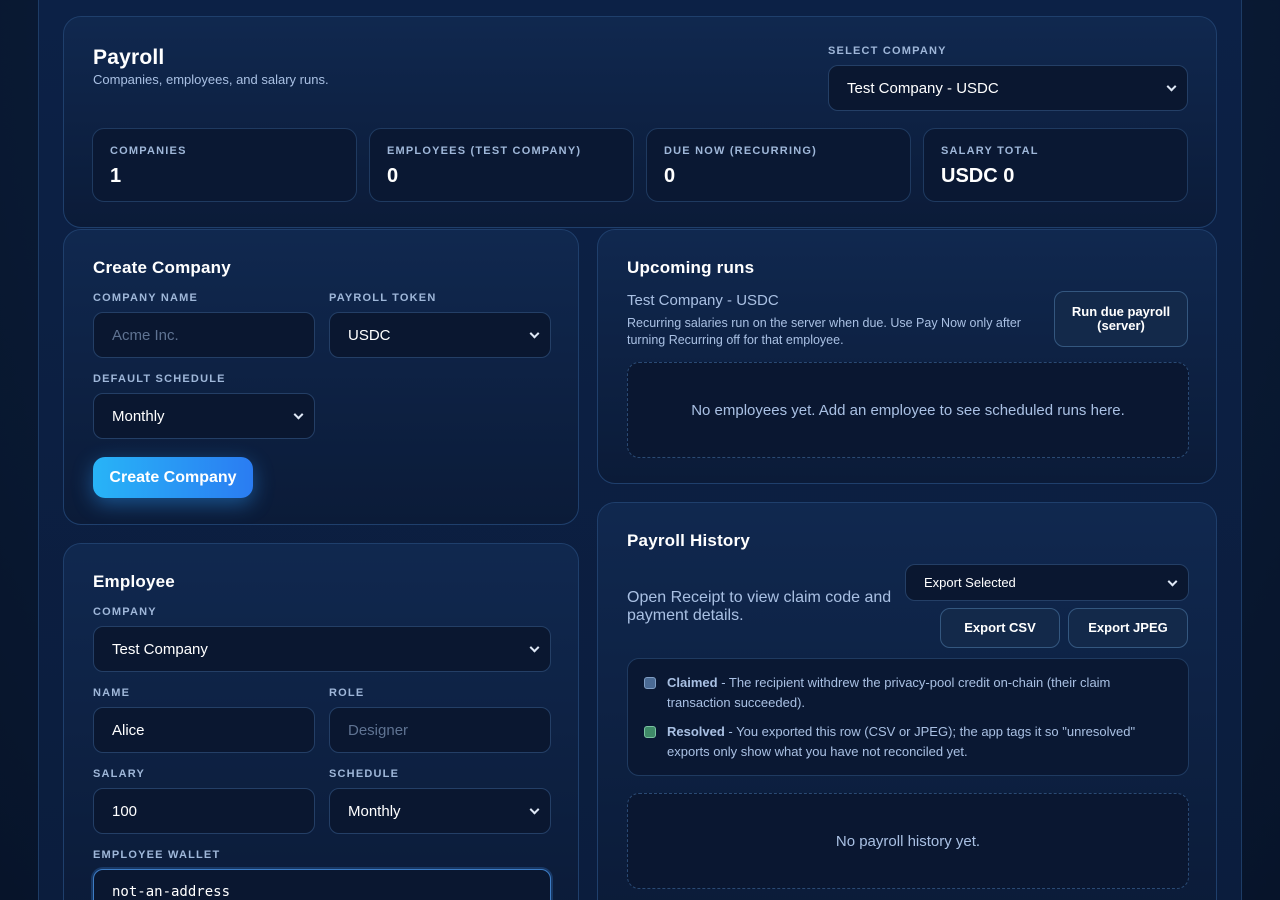 The height and width of the screenshot is (900, 1280). Describe the element at coordinates (347, 693) in the screenshot. I see `role-label: ROLE` at that location.